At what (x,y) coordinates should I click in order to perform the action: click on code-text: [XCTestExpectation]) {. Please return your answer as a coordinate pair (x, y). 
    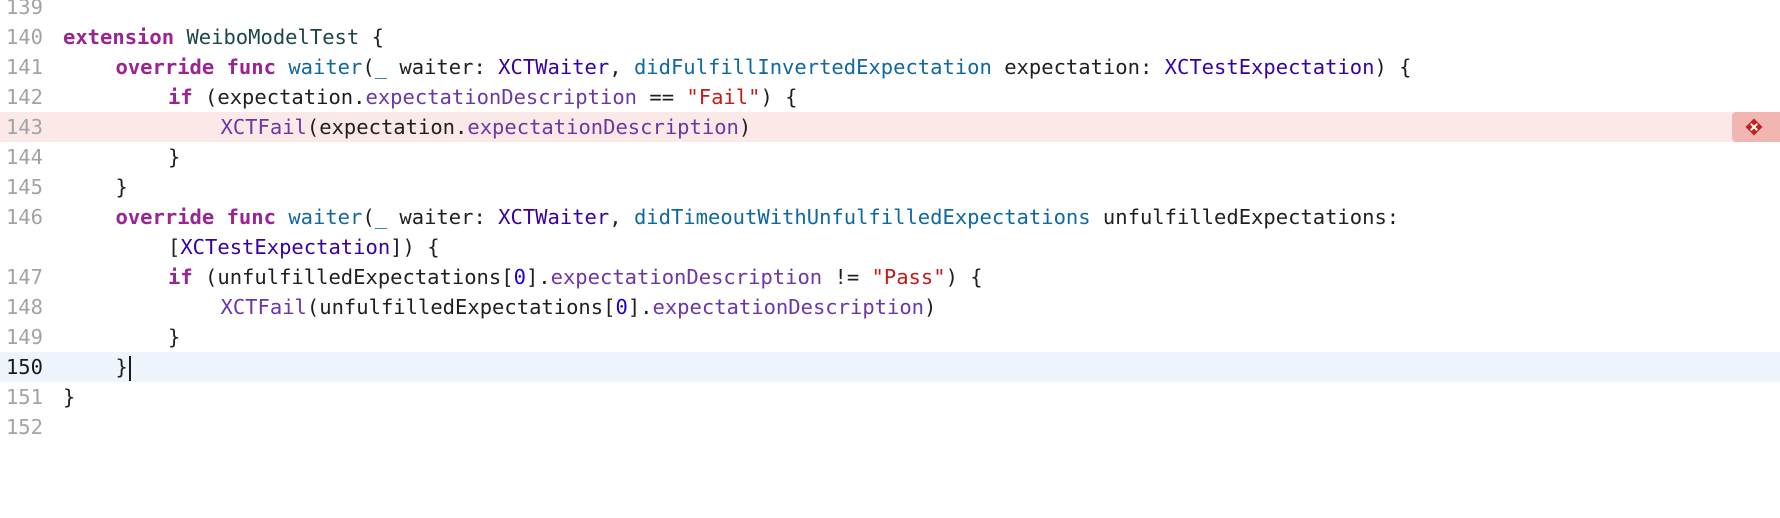
    Looking at the image, I should click on (304, 247).